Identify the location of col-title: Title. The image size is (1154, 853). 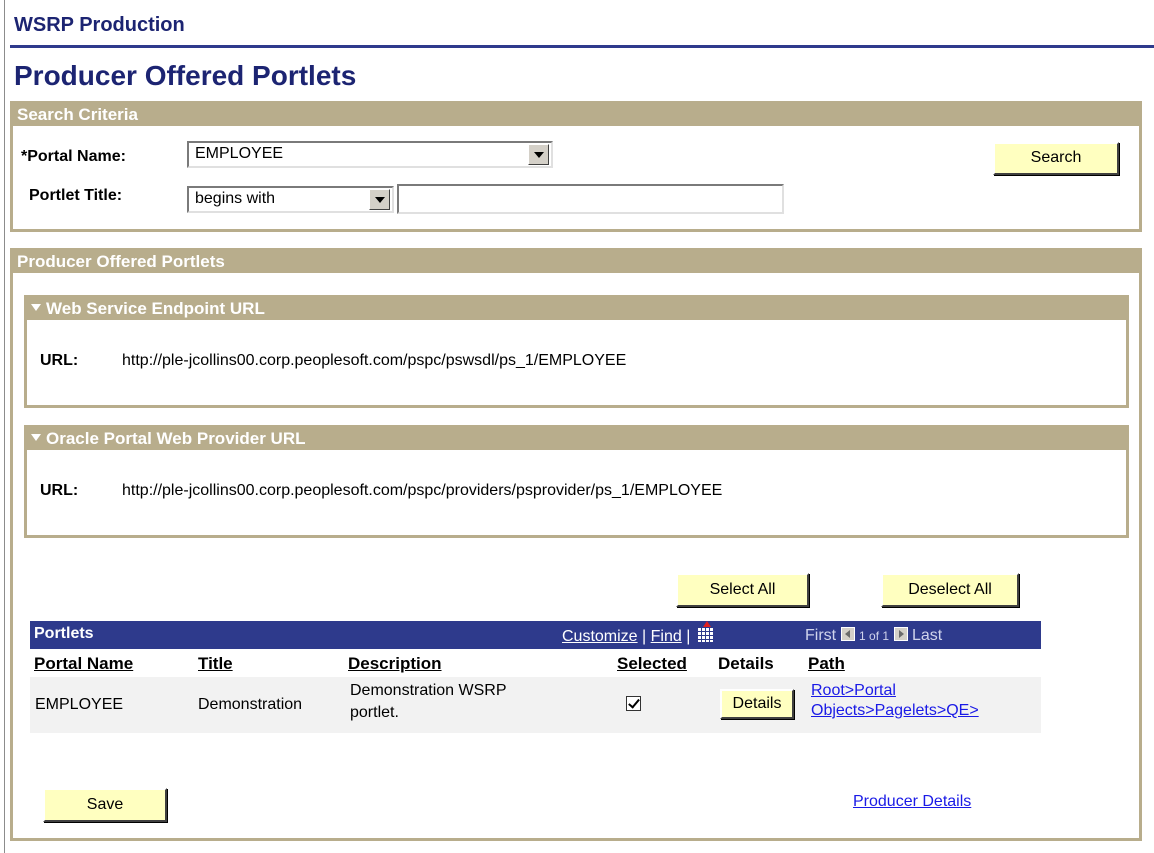
(215, 664).